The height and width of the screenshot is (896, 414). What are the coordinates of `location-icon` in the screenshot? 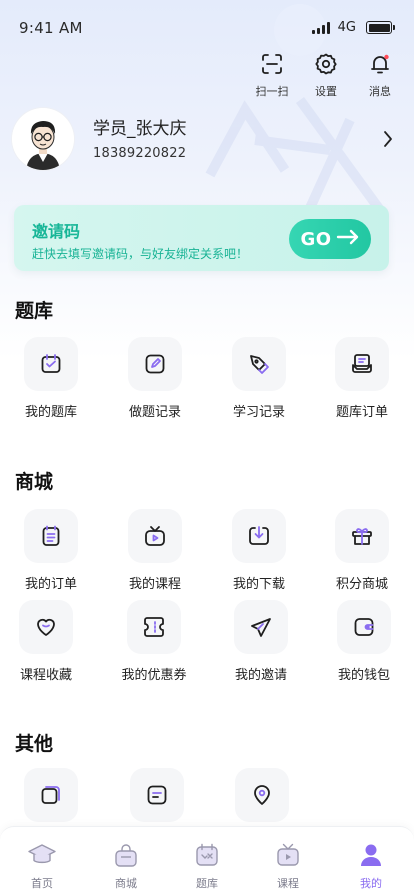 It's located at (262, 795).